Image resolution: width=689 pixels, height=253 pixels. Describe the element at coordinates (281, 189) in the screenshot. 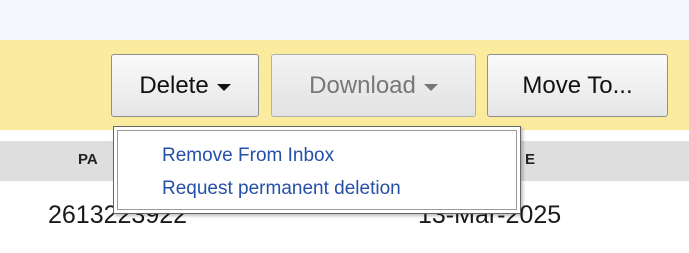

I see `menu-item-request-permanent-deletion: Request permanent deletion` at that location.